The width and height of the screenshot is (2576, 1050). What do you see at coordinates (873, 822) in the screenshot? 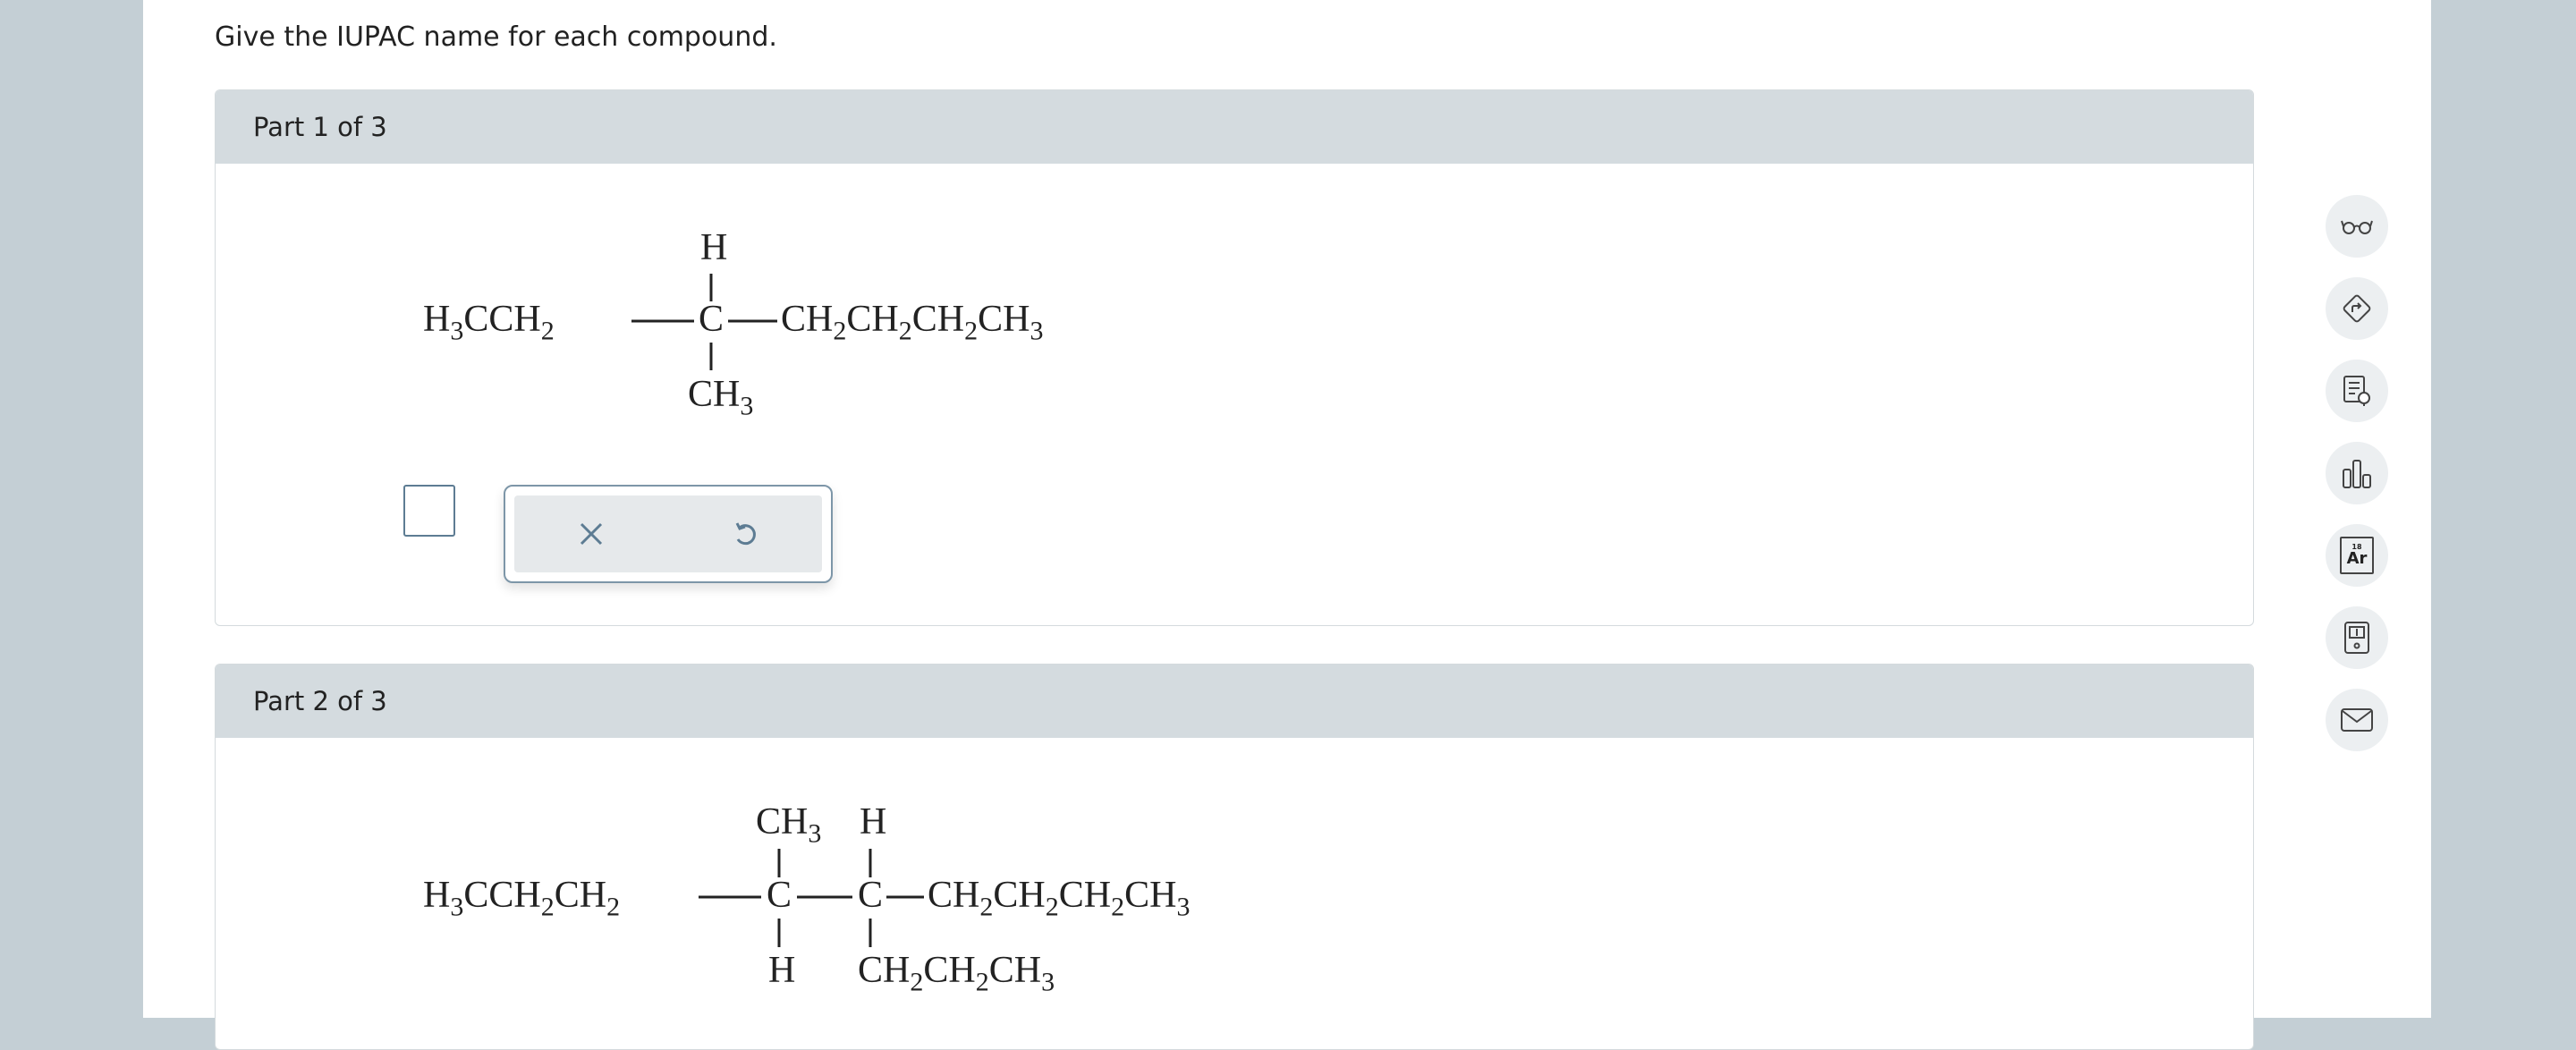
I see `part-2-c2-top-atom: H` at bounding box center [873, 822].